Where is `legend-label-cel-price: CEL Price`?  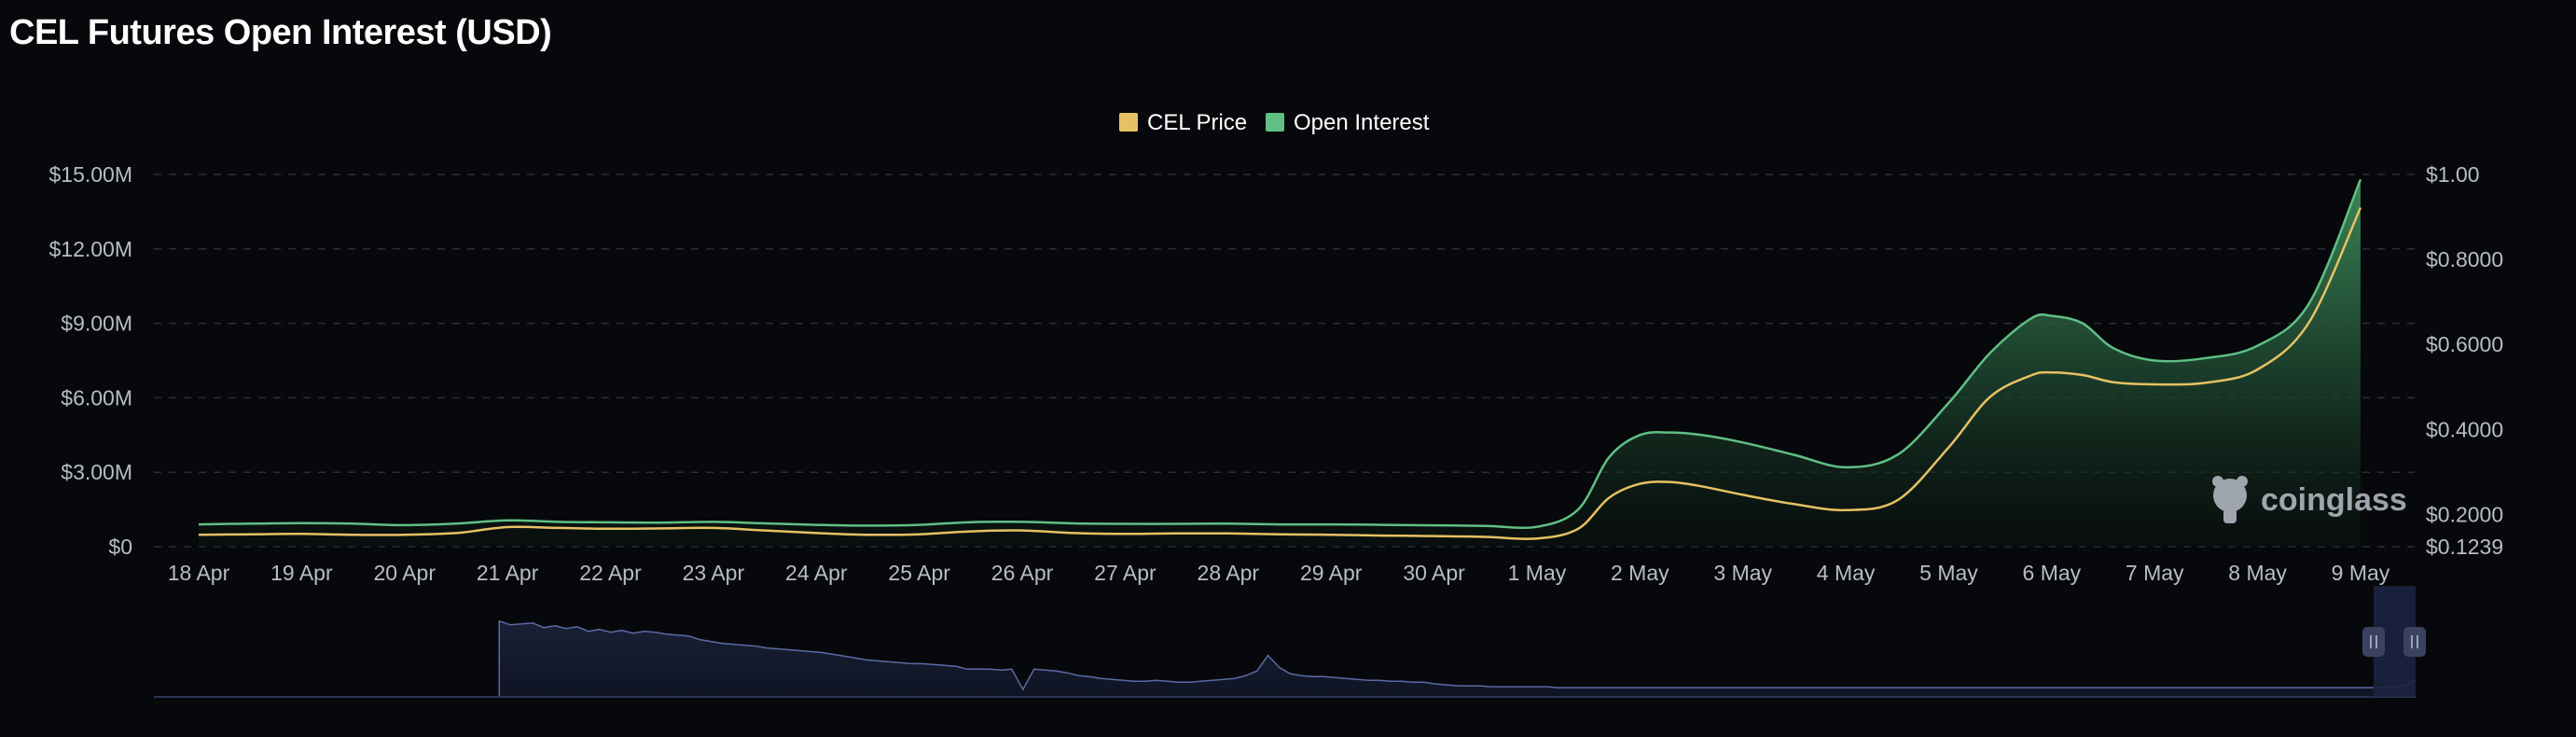
legend-label-cel-price: CEL Price is located at coordinates (1197, 122).